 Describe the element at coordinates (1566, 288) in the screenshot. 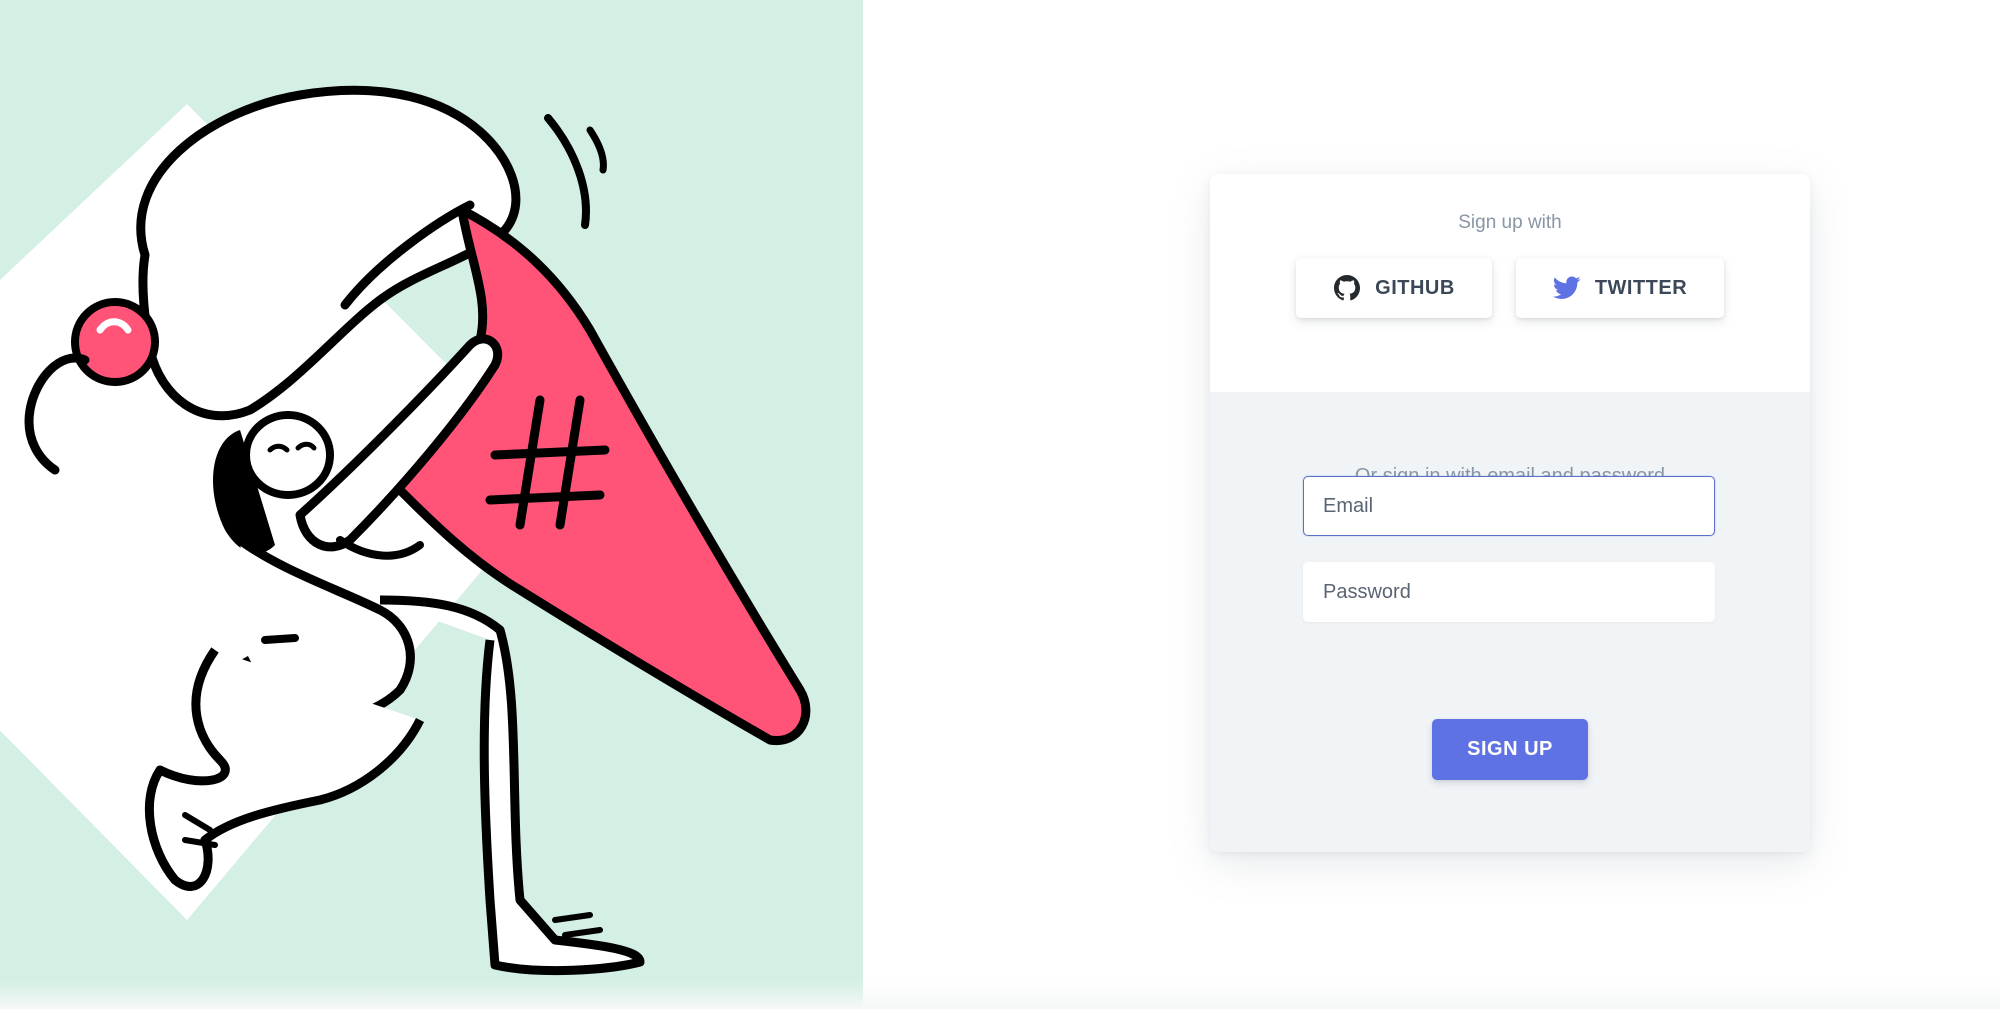

I see `twitter-icon` at that location.